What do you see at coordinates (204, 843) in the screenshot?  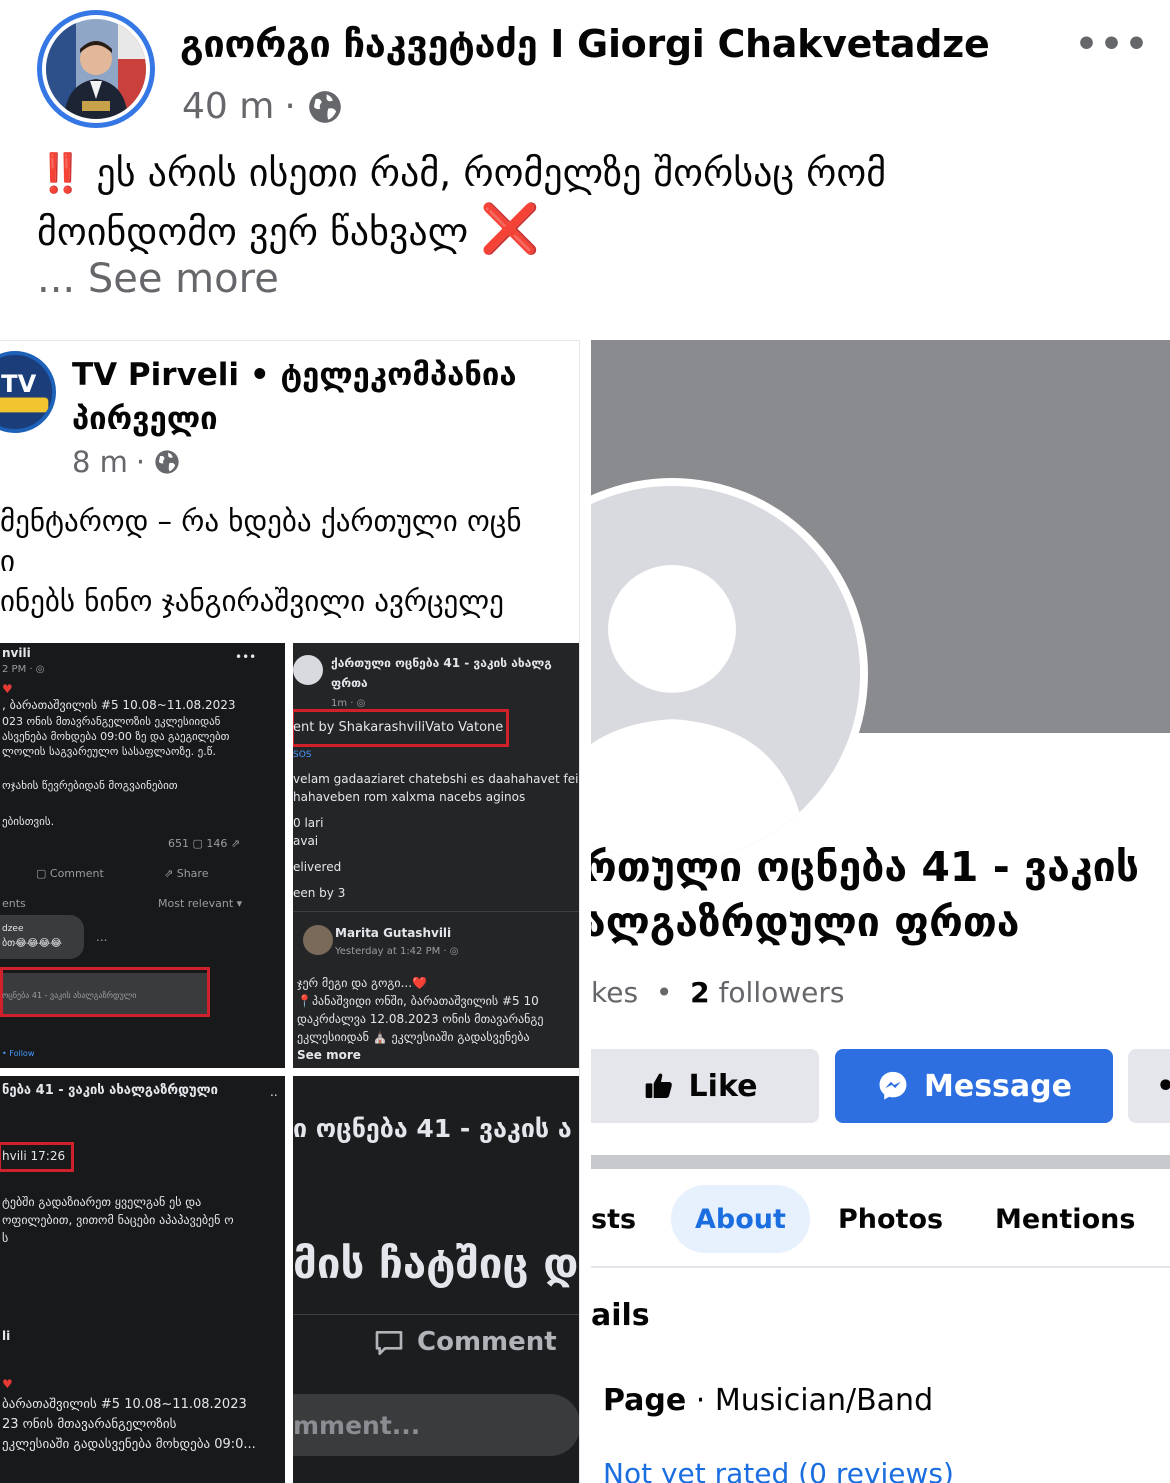 I see `c1-counts: 651 ▢ 146 ⇗` at bounding box center [204, 843].